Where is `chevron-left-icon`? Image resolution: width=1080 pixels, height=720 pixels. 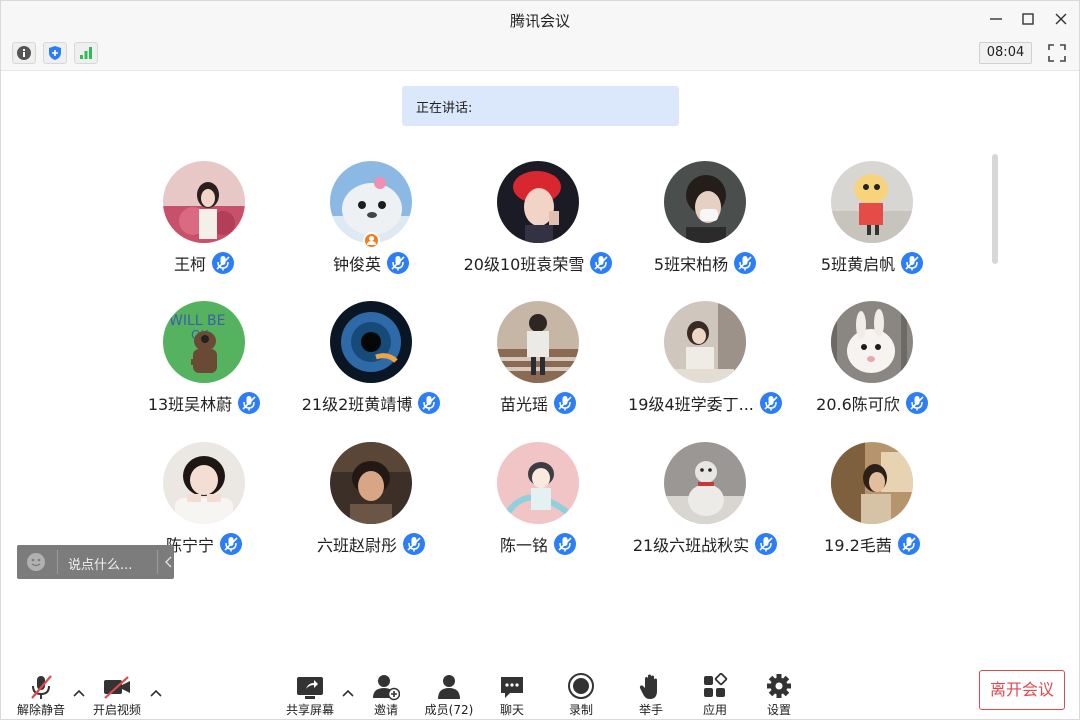
chevron-left-icon is located at coordinates (169, 562).